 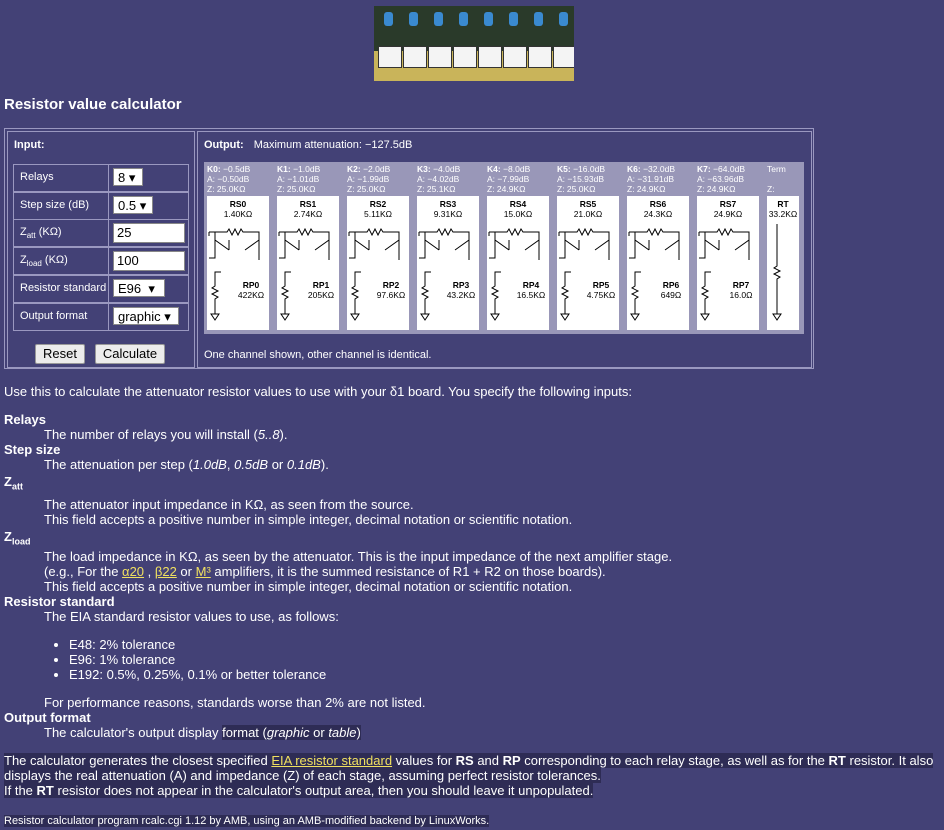 What do you see at coordinates (55, 205) in the screenshot?
I see `step-size-label: Step size (dB)` at bounding box center [55, 205].